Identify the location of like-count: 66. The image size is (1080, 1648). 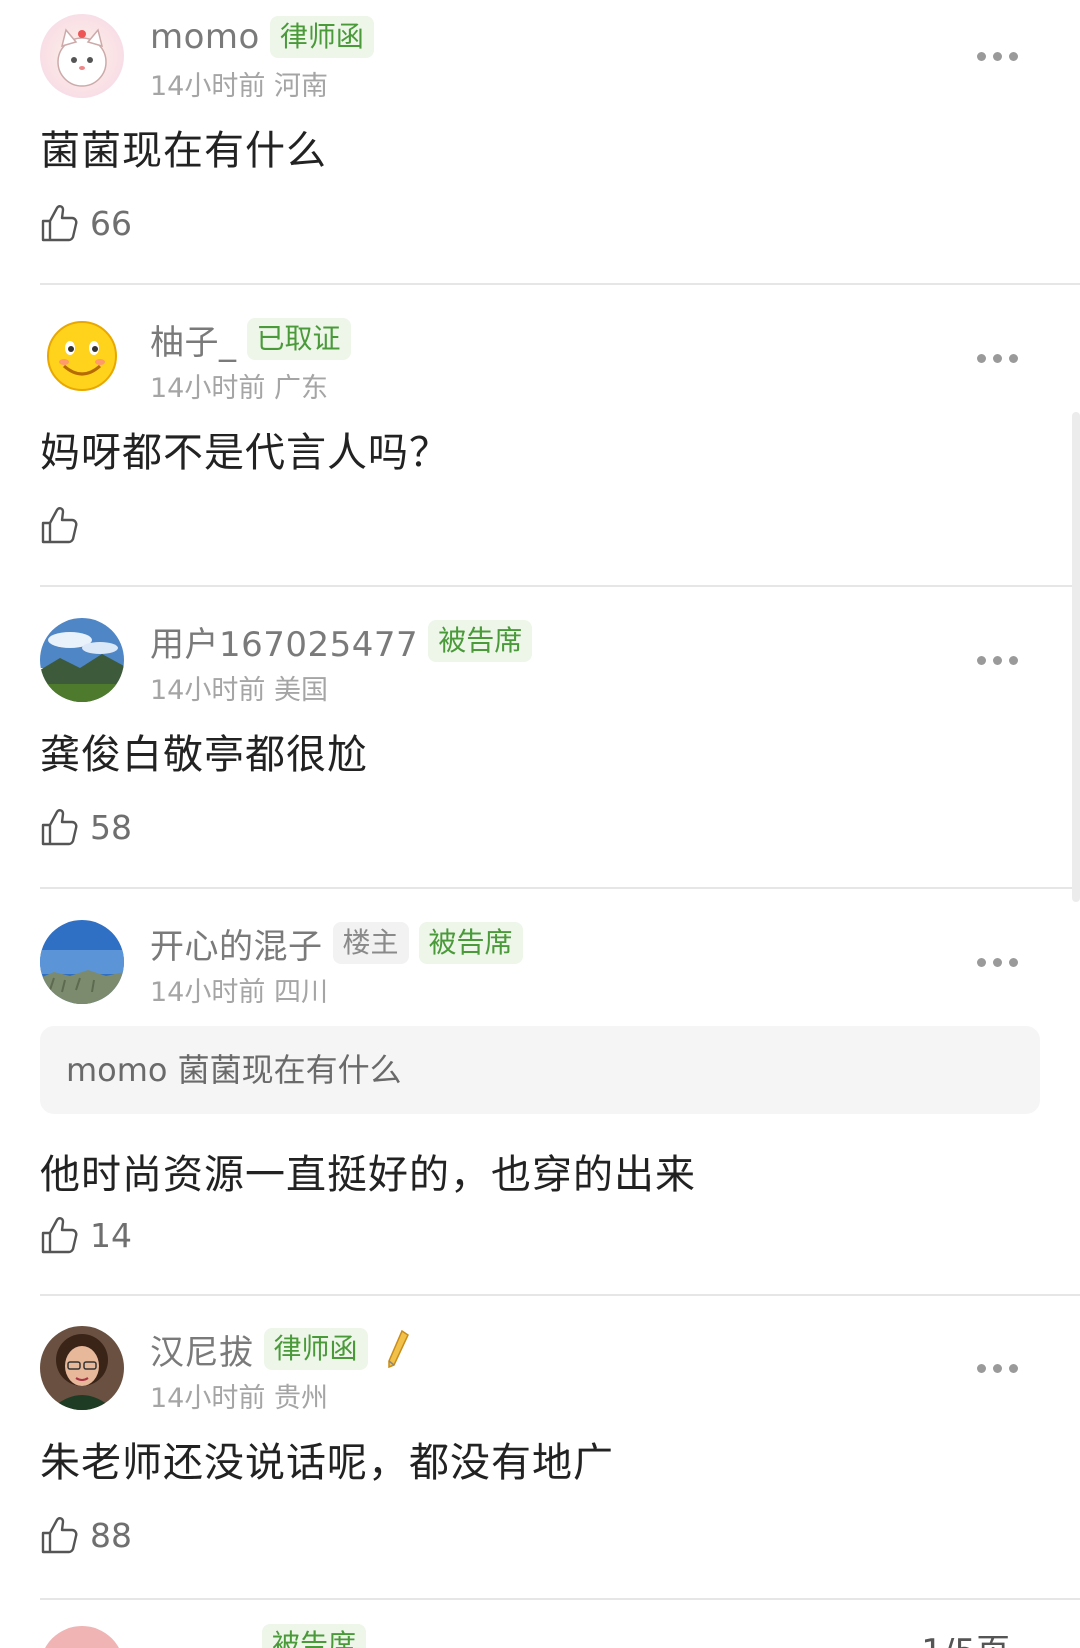
(111, 223).